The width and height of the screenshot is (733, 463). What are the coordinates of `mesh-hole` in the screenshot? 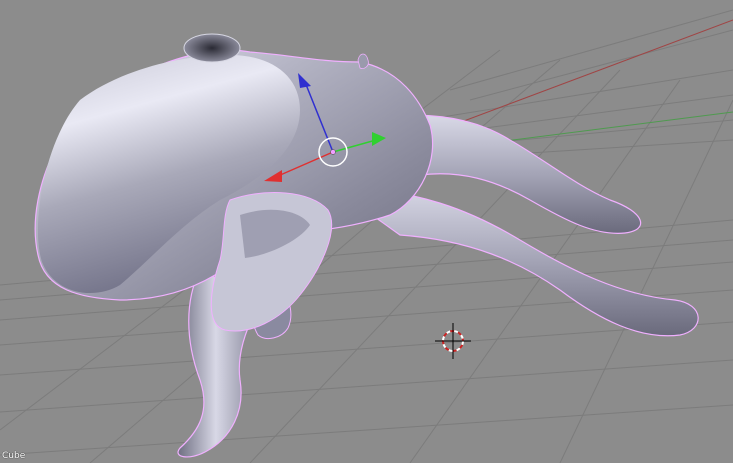 It's located at (212, 48).